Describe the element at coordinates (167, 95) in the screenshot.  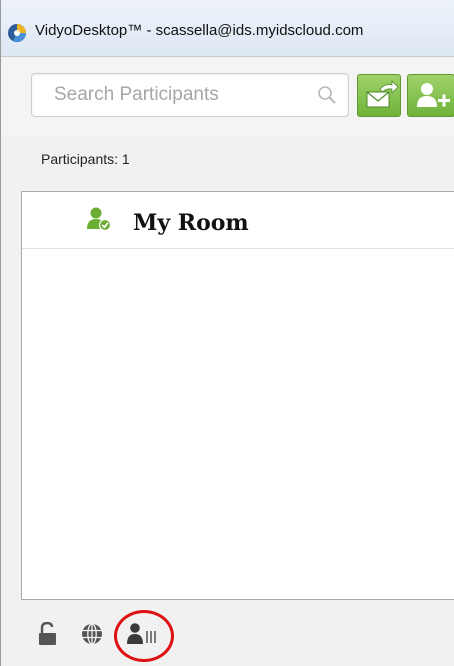
I see `search-participants-input` at that location.